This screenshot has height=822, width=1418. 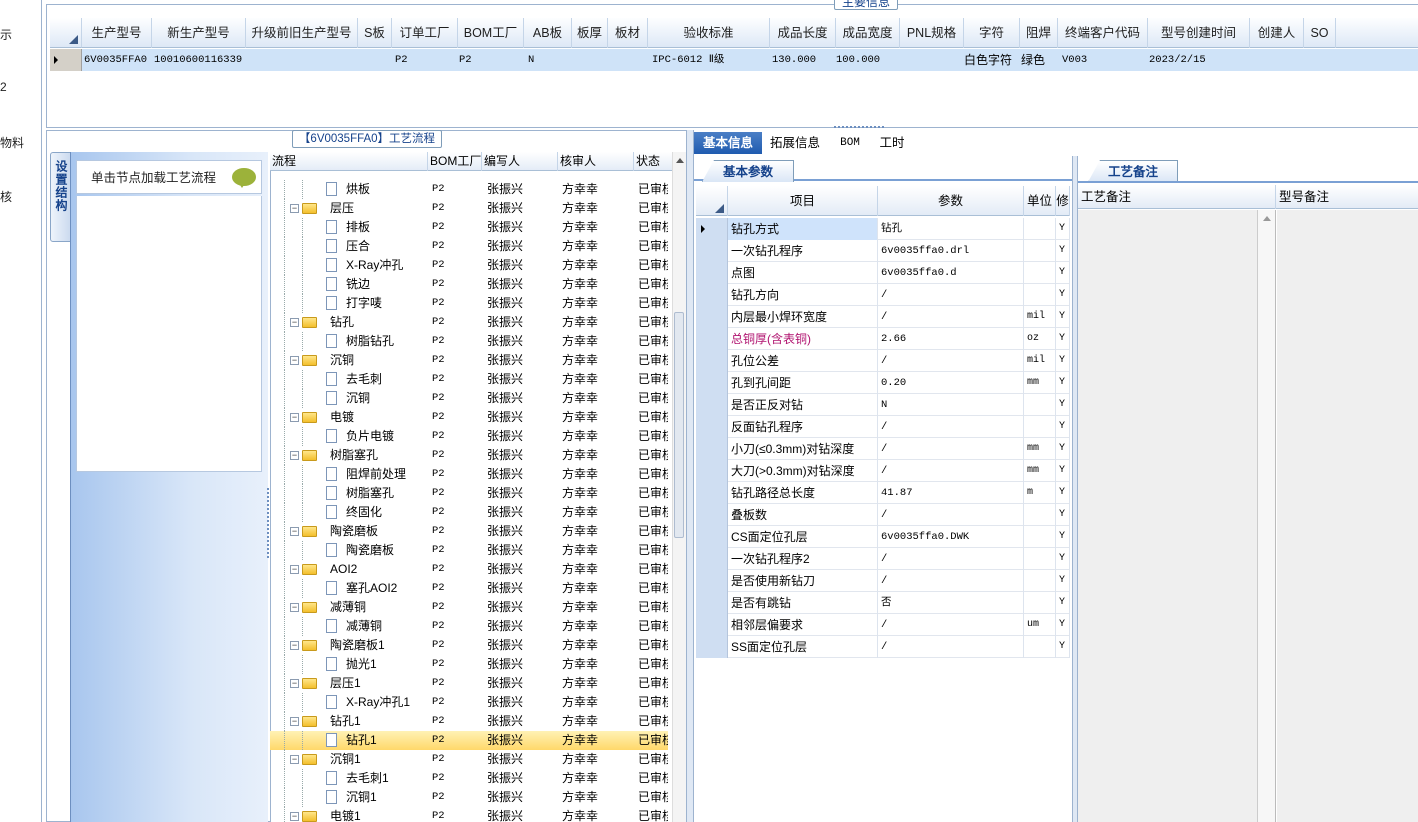 I want to click on tree-row: 压合 P2 张振兴 方幸幸 已审核, so click(x=469, y=246).